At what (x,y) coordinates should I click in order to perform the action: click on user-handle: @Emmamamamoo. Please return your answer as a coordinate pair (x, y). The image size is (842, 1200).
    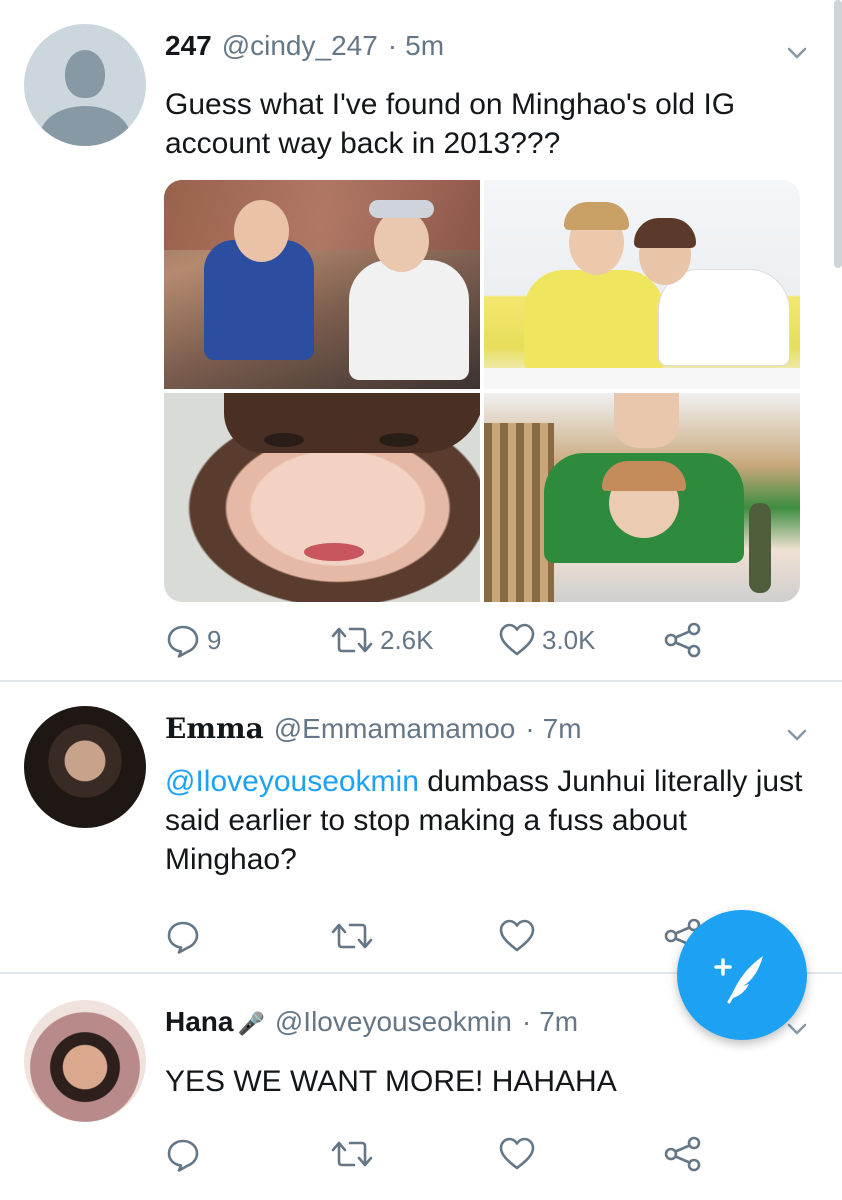
    Looking at the image, I should click on (395, 729).